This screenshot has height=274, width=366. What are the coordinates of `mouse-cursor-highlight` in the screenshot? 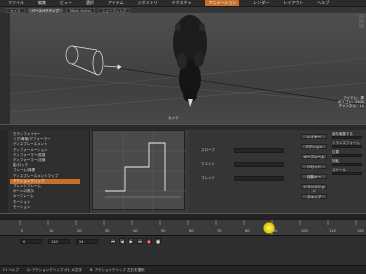 It's located at (269, 228).